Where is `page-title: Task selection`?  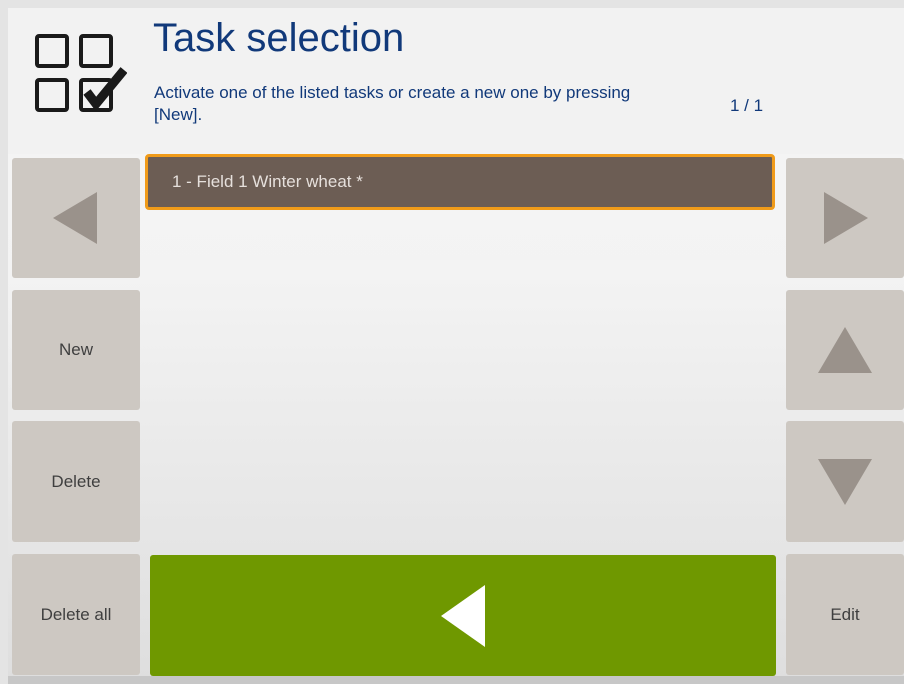 page-title: Task selection is located at coordinates (279, 38).